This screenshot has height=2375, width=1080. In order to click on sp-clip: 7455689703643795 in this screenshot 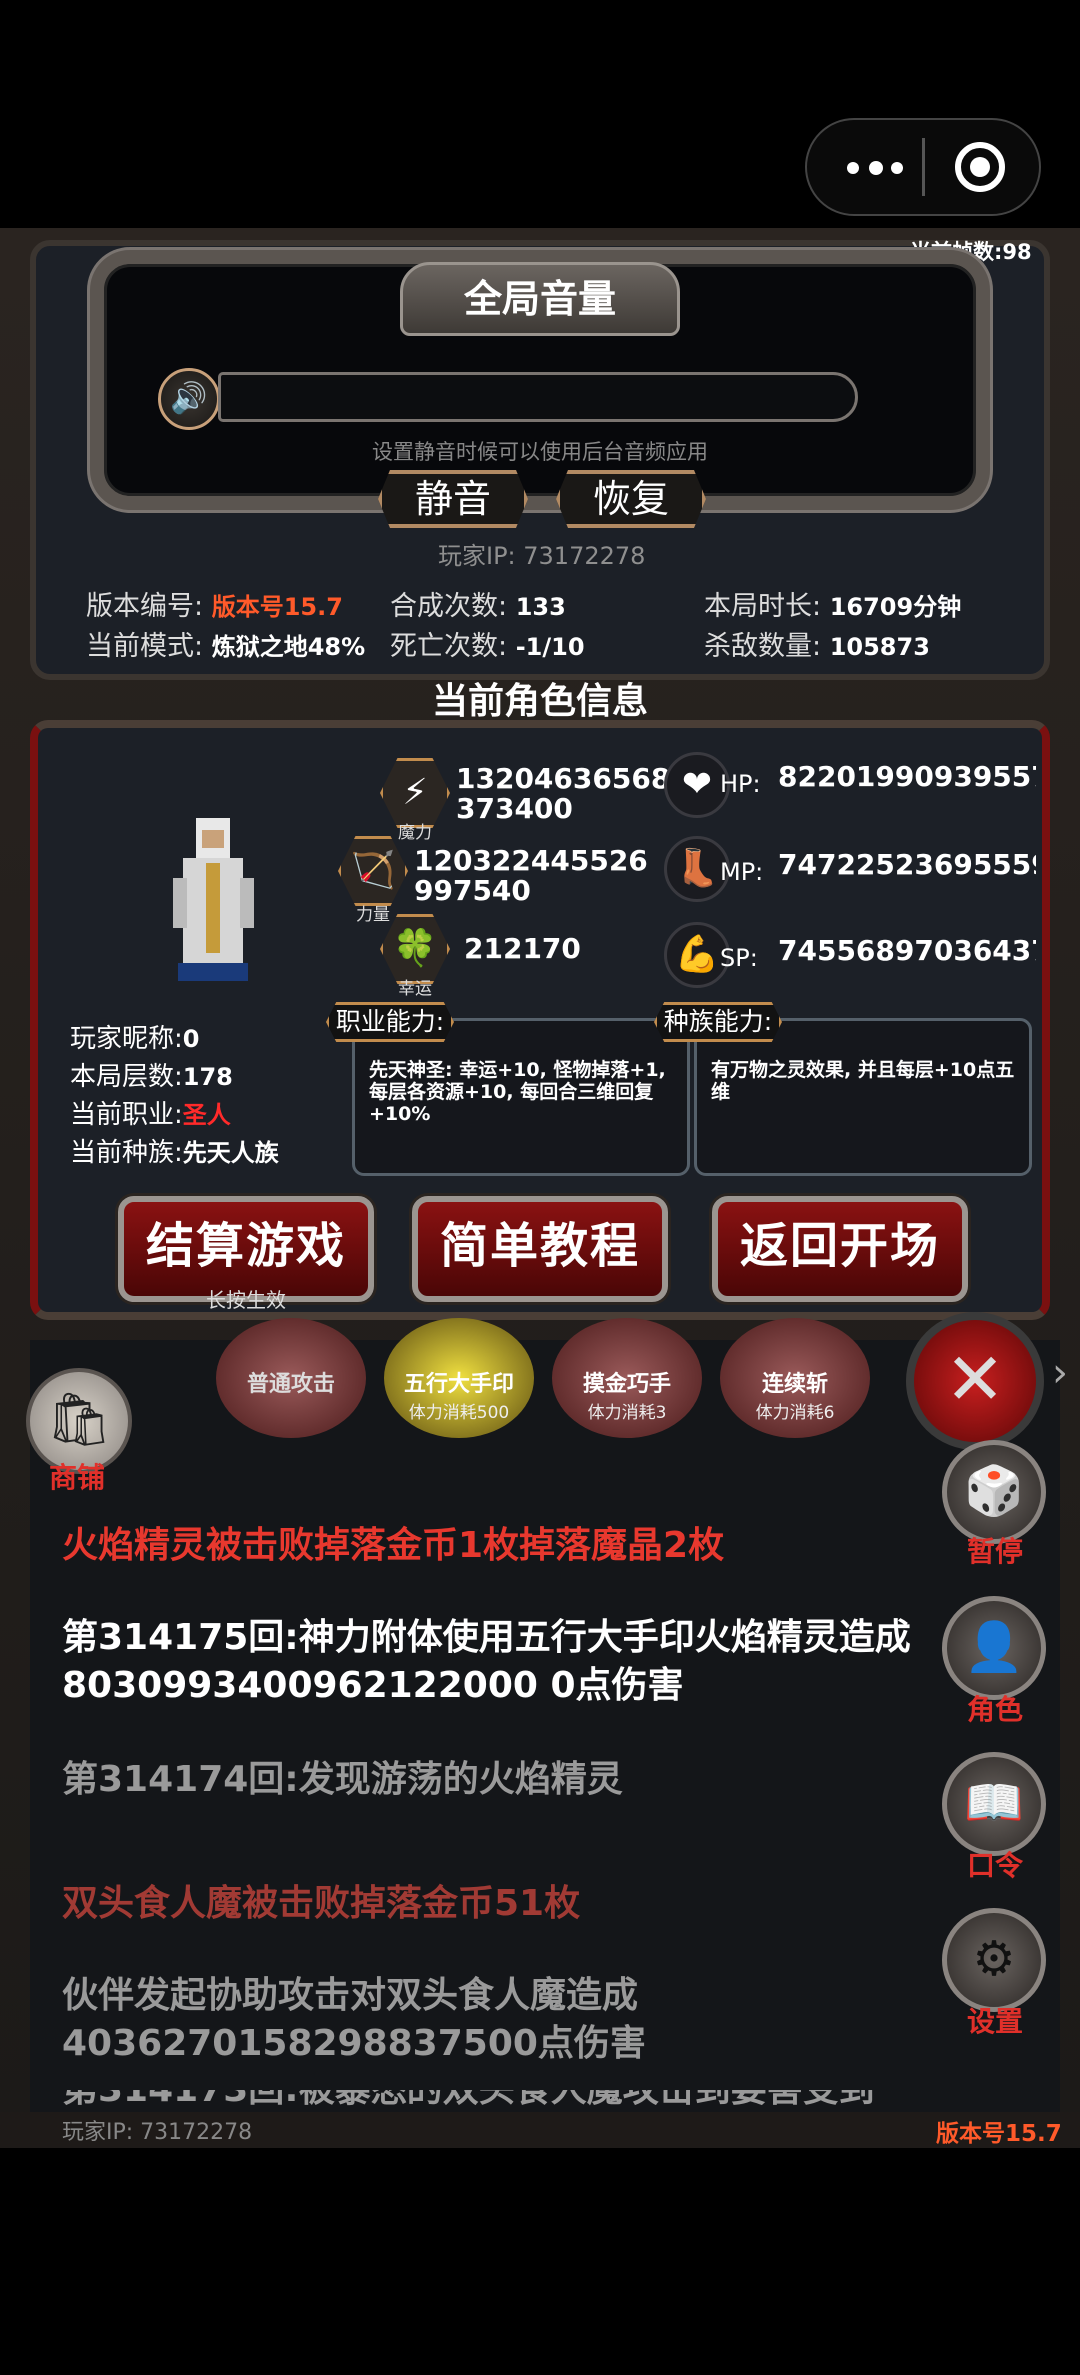, I will do `click(907, 951)`.